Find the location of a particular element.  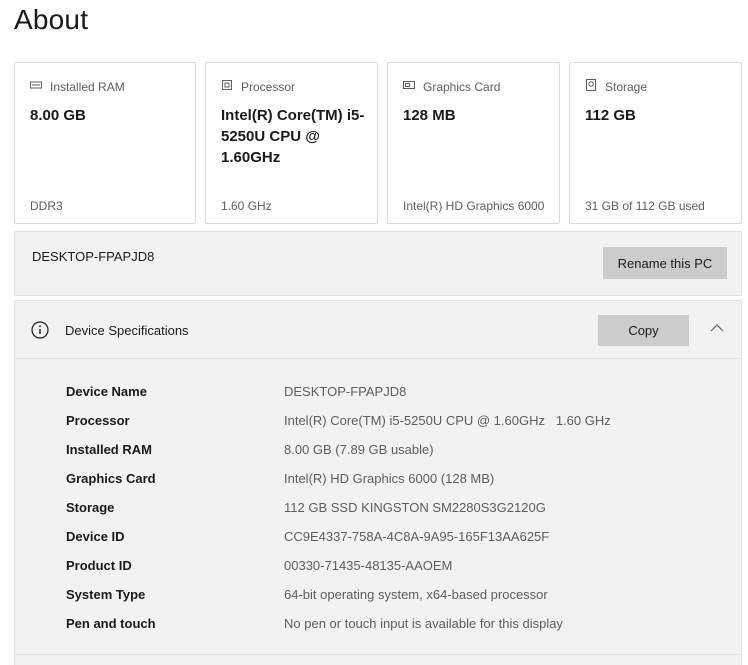

spec-value: CC9E4337-758A-4C8A-9A95-165F13AA625F is located at coordinates (417, 536).